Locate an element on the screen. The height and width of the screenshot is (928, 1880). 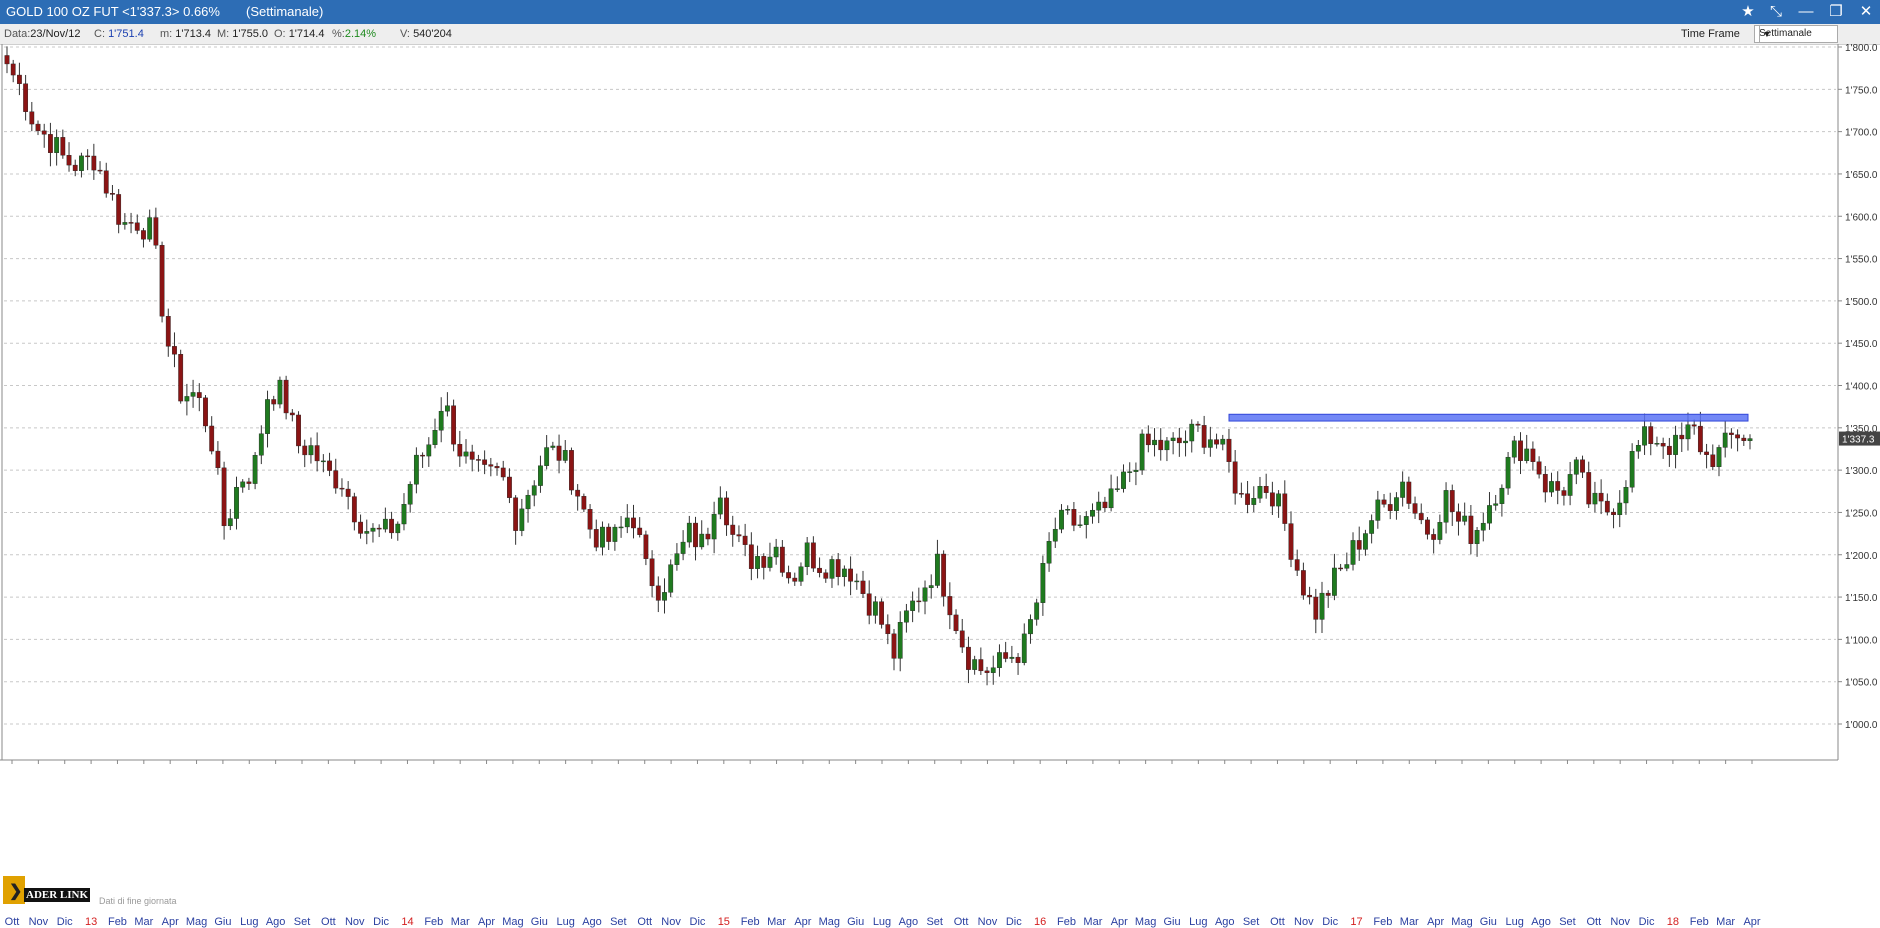
restore-icon: ❐ is located at coordinates (1836, 12).